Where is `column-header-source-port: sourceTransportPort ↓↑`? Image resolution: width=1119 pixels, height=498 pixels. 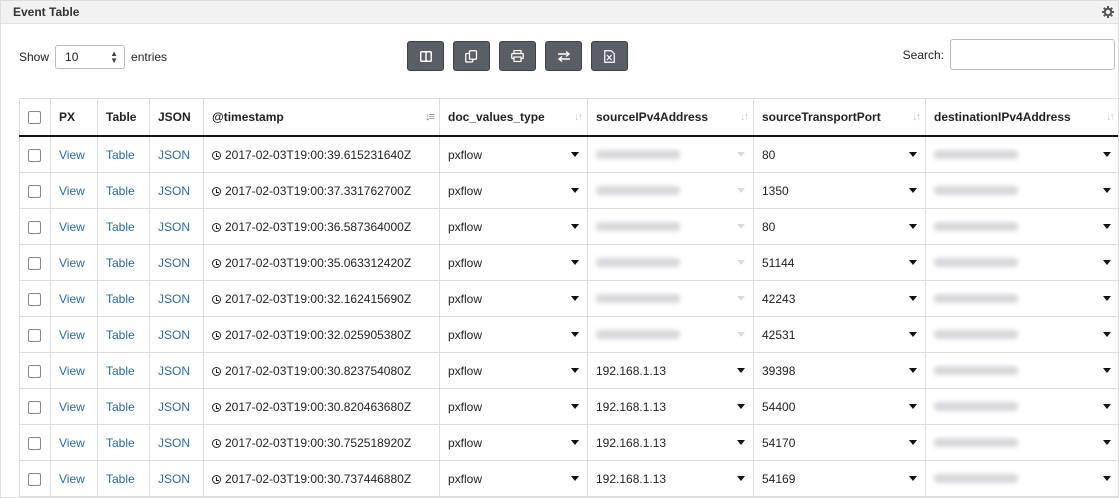 column-header-source-port: sourceTransportPort ↓↑ is located at coordinates (839, 117).